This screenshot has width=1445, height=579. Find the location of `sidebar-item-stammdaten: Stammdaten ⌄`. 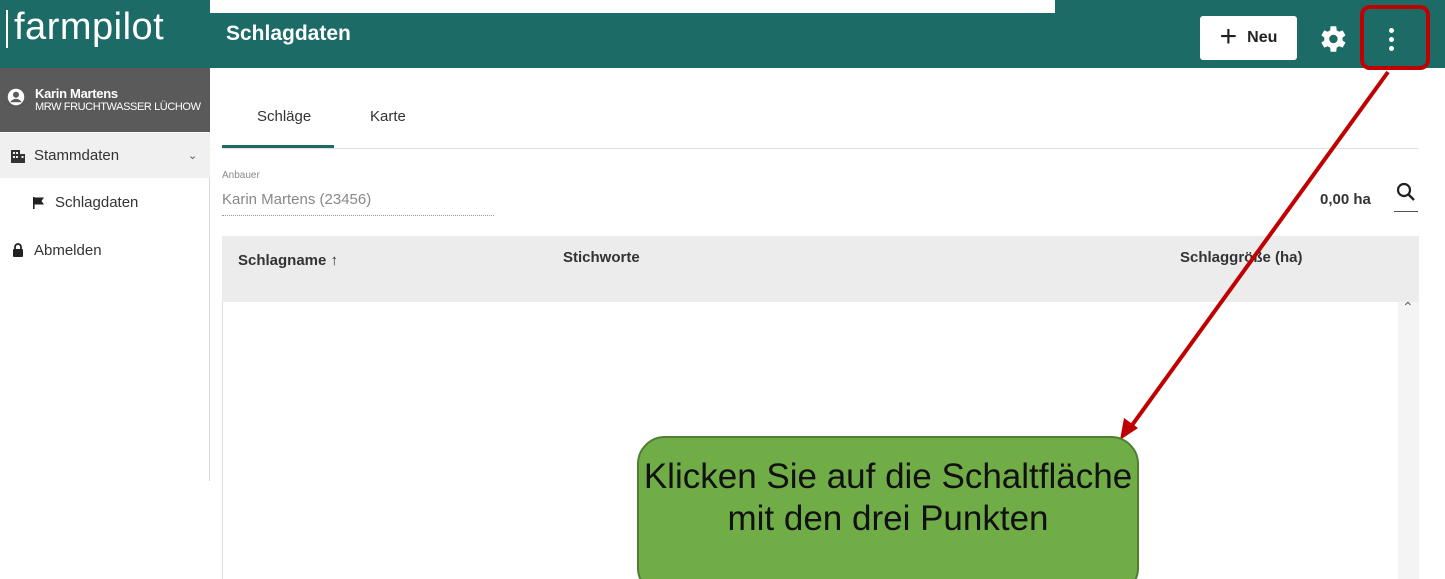

sidebar-item-stammdaten: Stammdaten ⌄ is located at coordinates (105, 155).